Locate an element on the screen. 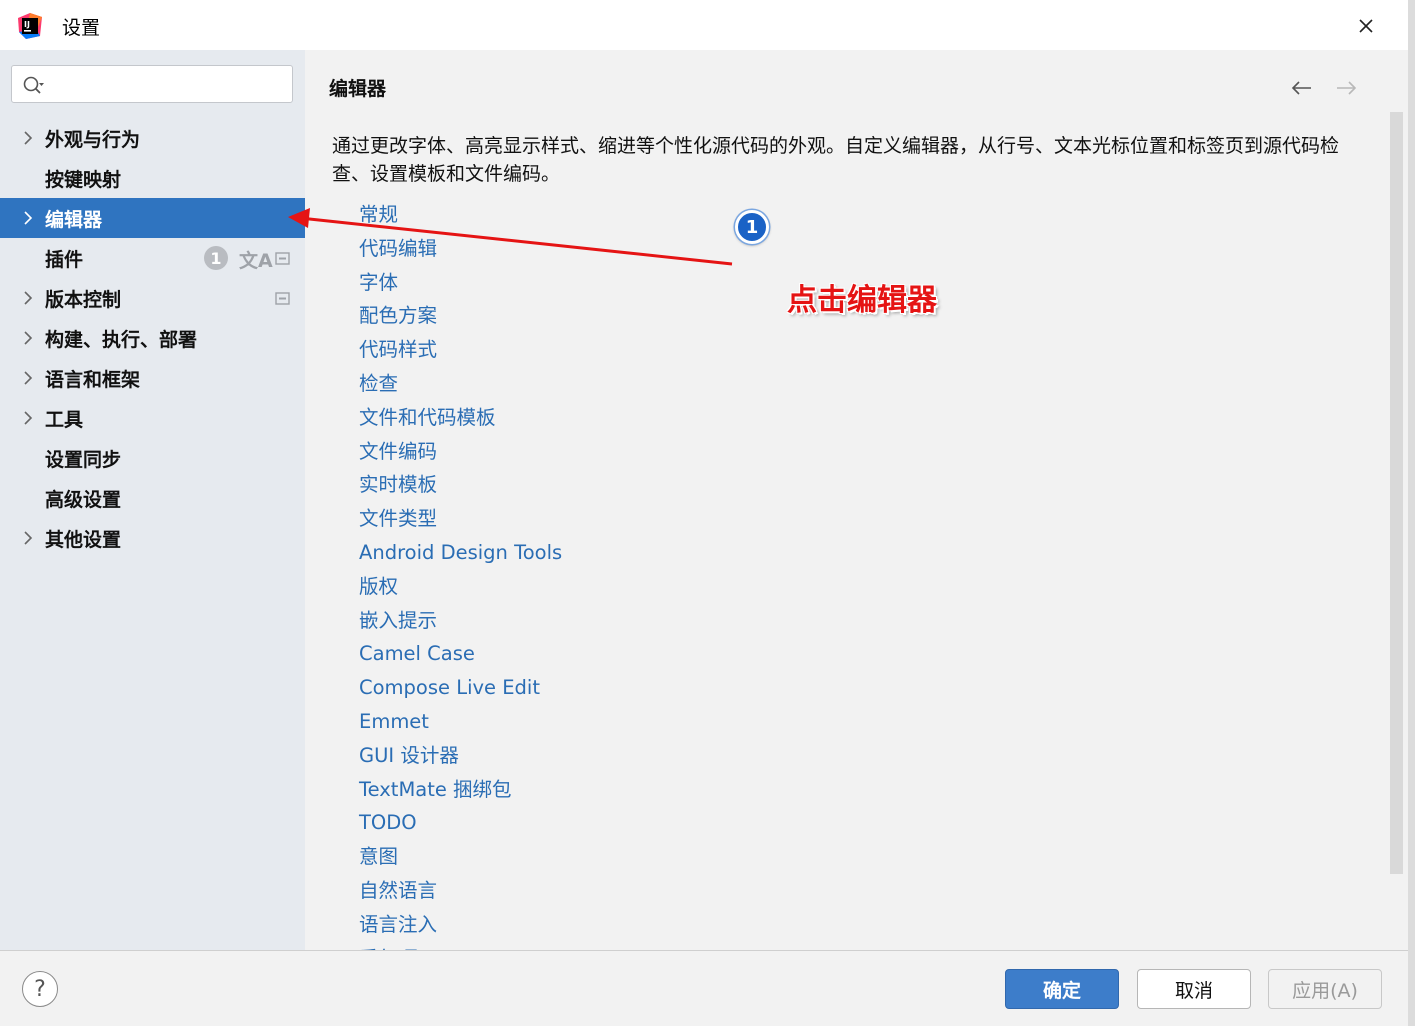  link-android-design-tools: Android Design Tools is located at coordinates (460, 553).